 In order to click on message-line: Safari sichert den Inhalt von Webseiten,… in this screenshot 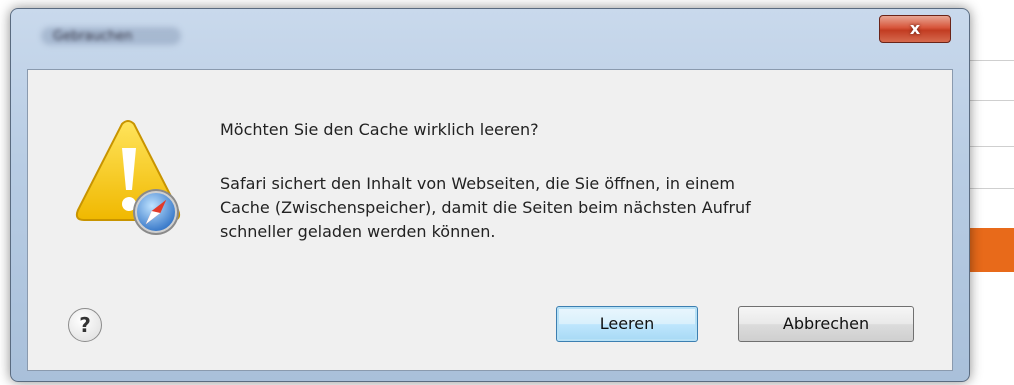, I will do `click(477, 183)`.